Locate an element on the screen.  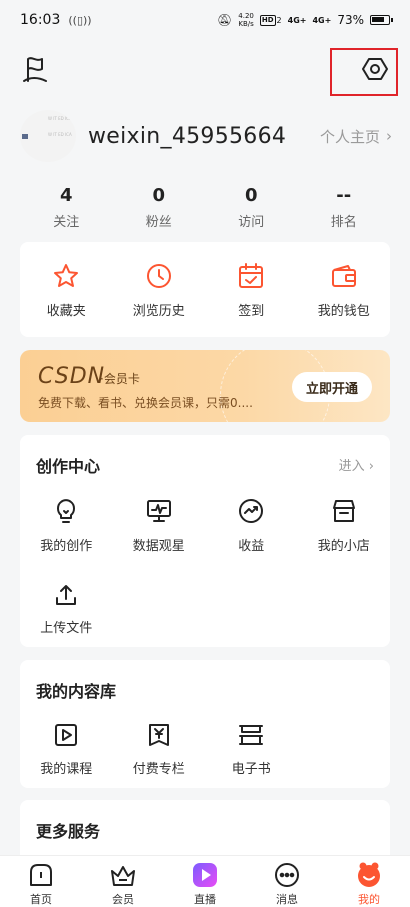
signal-2: 4G+ is located at coordinates (322, 20).